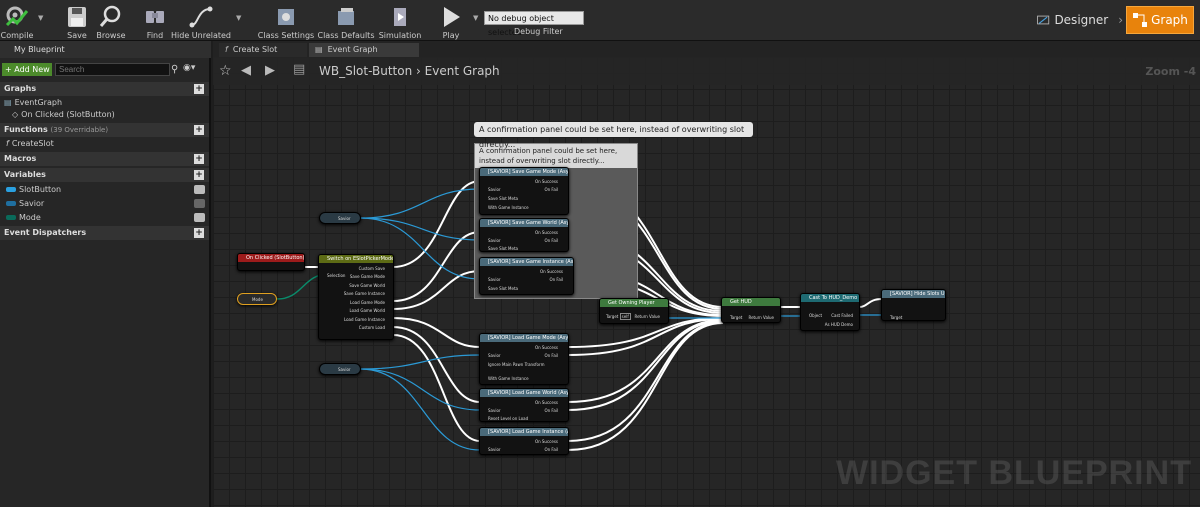 This screenshot has height=507, width=1200. I want to click on variable-item: Mode, so click(23, 217).